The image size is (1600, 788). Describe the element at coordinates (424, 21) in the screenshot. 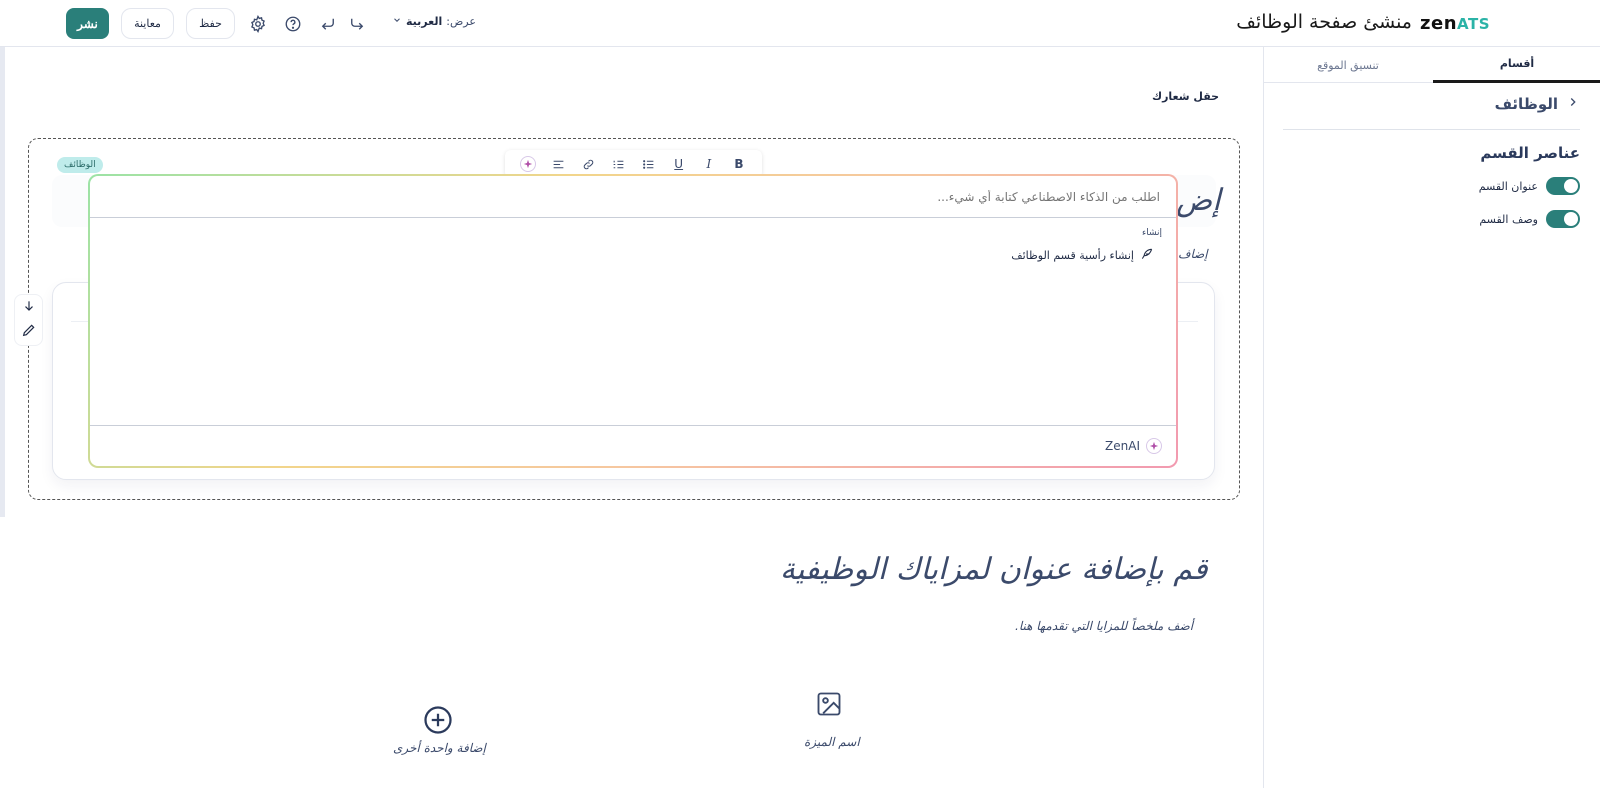

I see `view-value: العربية` at that location.